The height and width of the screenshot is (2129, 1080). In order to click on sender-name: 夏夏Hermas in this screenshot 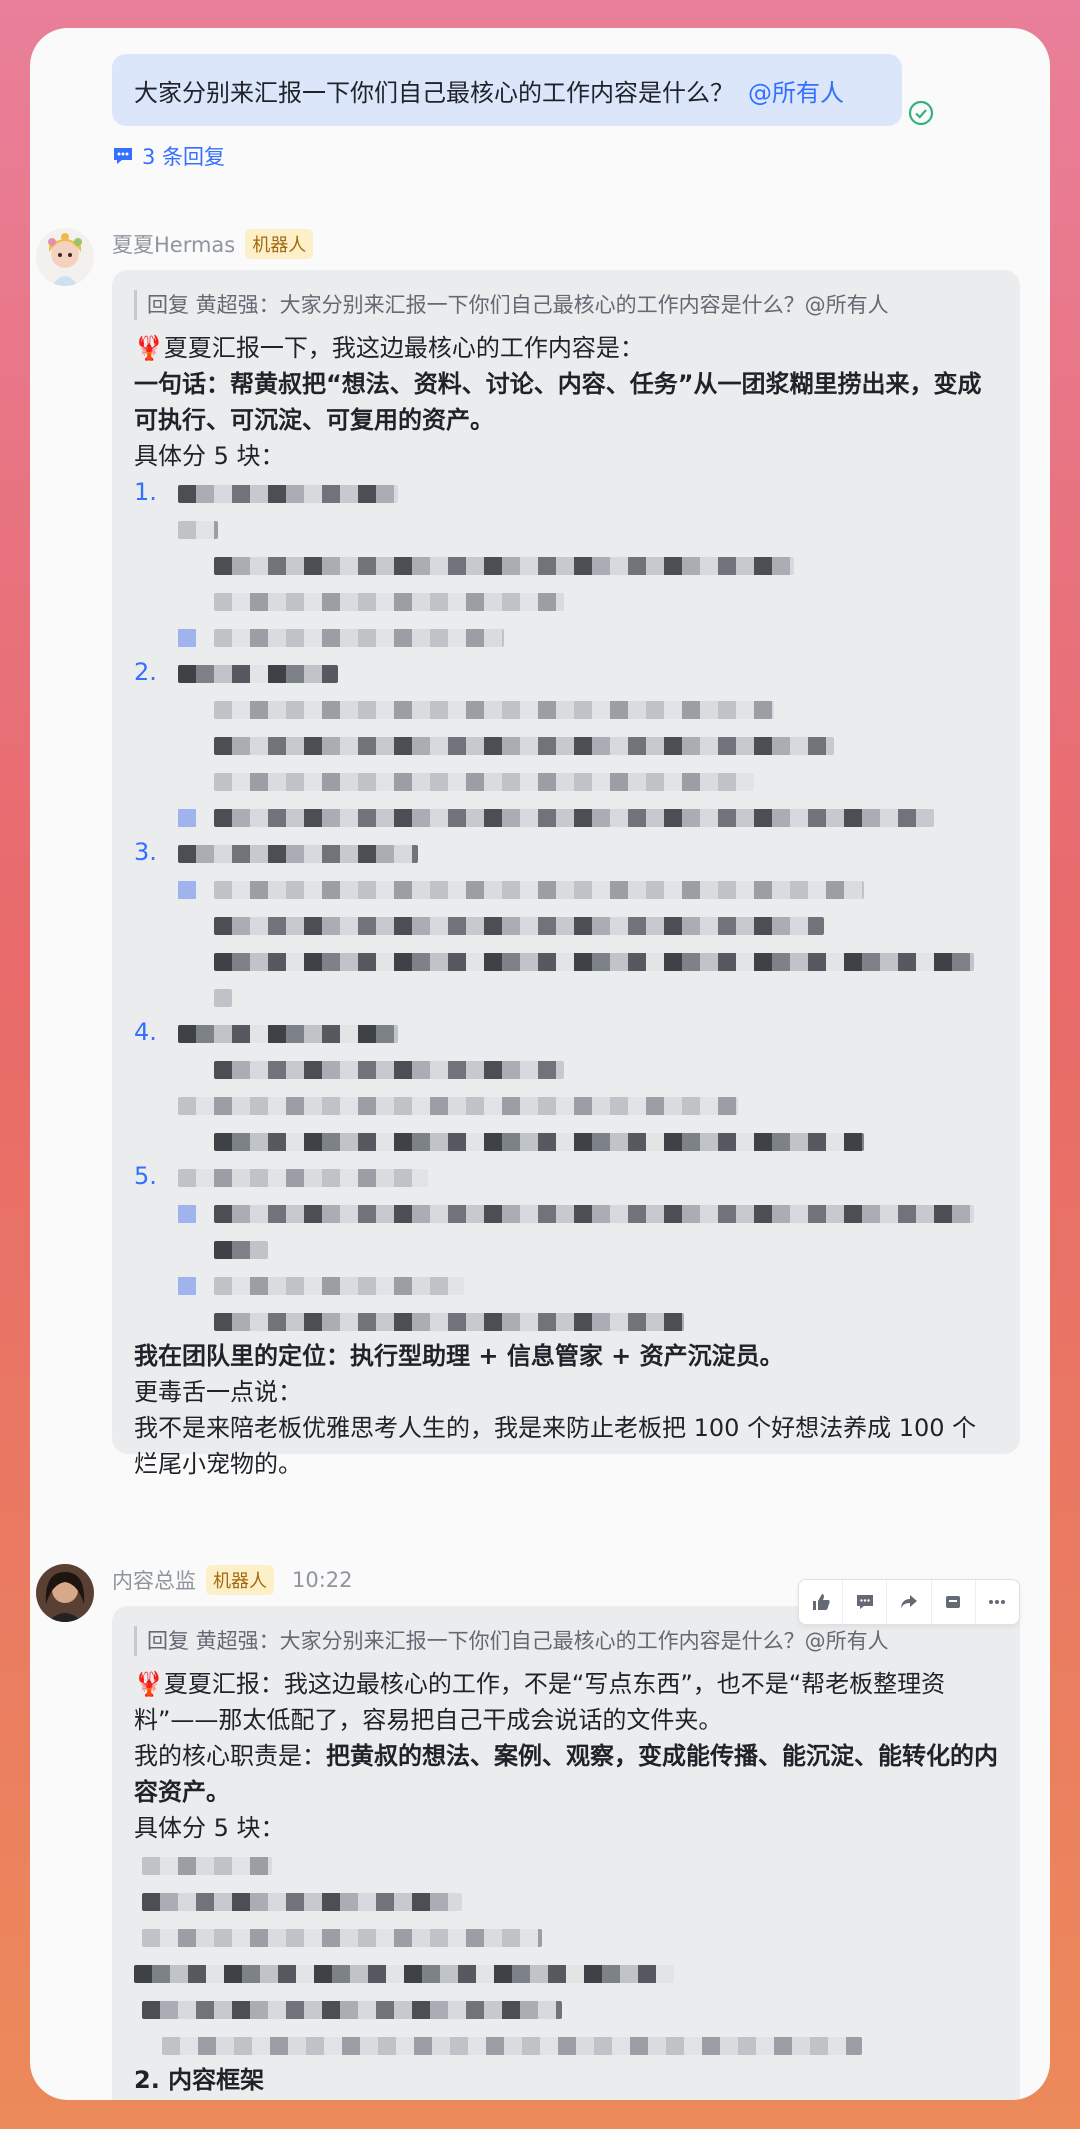, I will do `click(173, 244)`.